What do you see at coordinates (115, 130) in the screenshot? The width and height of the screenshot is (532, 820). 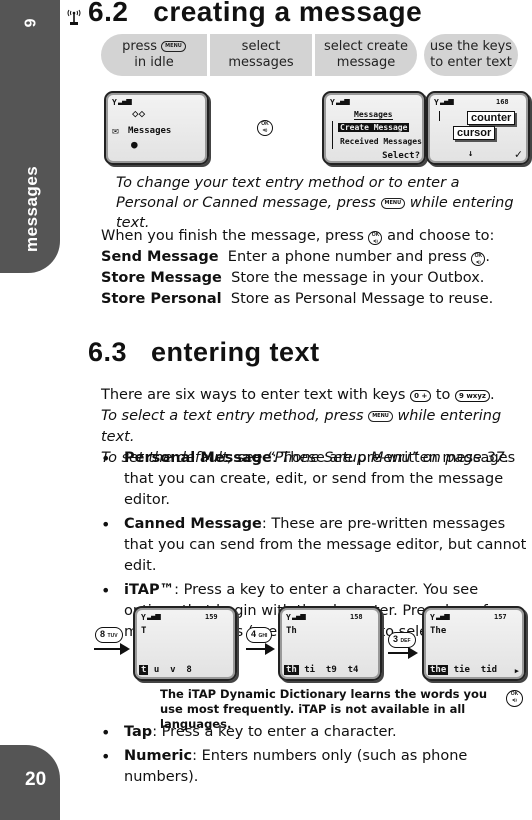 I see `envelope-icon: ✉` at bounding box center [115, 130].